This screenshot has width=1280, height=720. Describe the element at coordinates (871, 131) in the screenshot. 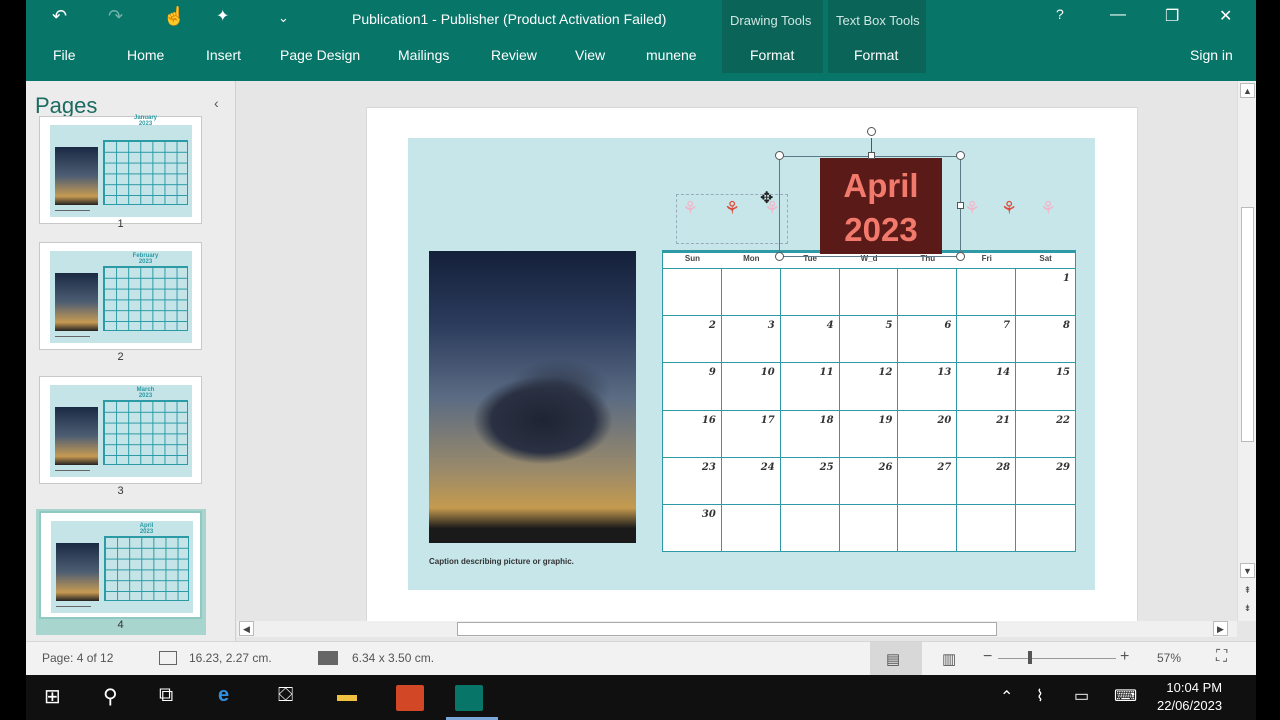

I see `rotate-handle` at that location.